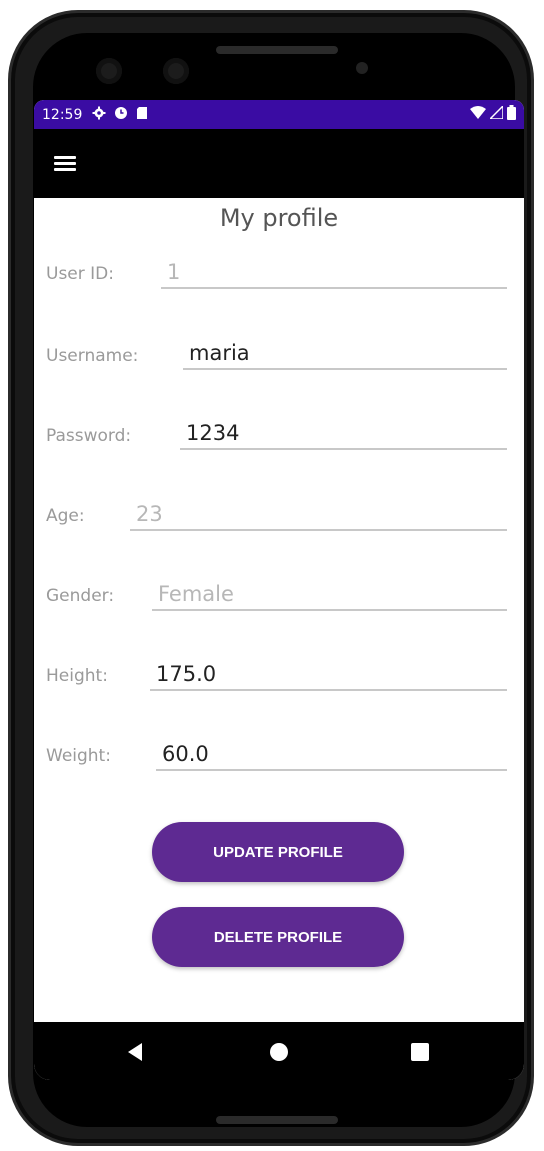 This screenshot has height=1151, width=544. Describe the element at coordinates (362, 68) in the screenshot. I see `proximity-sensor` at that location.